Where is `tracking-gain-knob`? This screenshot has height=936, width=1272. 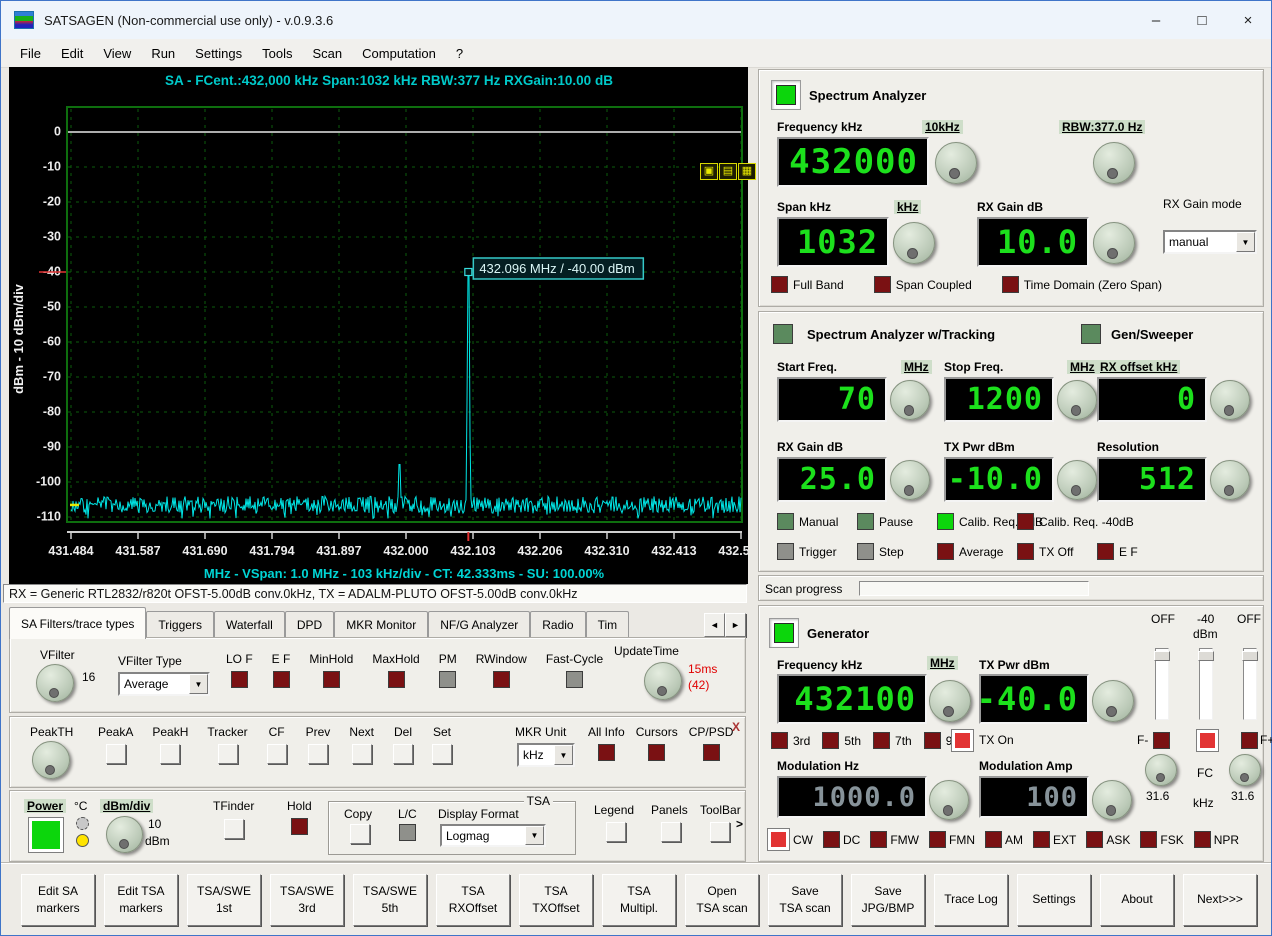 tracking-gain-knob is located at coordinates (910, 480).